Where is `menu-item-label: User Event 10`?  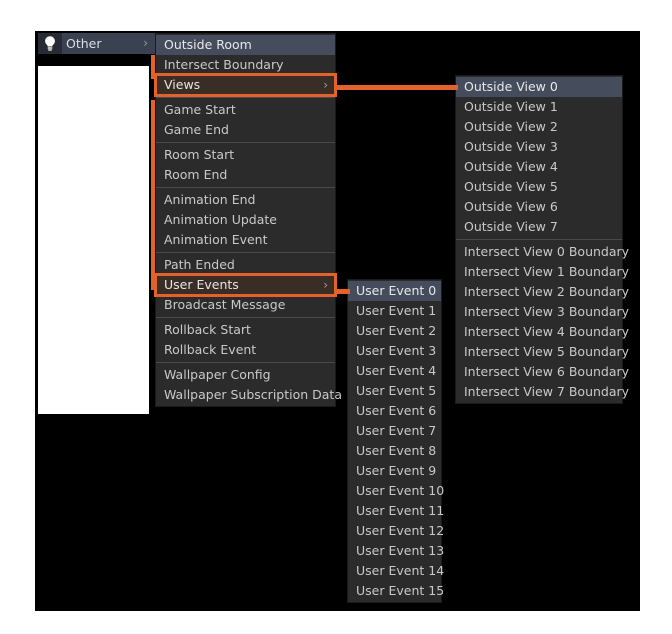 menu-item-label: User Event 10 is located at coordinates (400, 490).